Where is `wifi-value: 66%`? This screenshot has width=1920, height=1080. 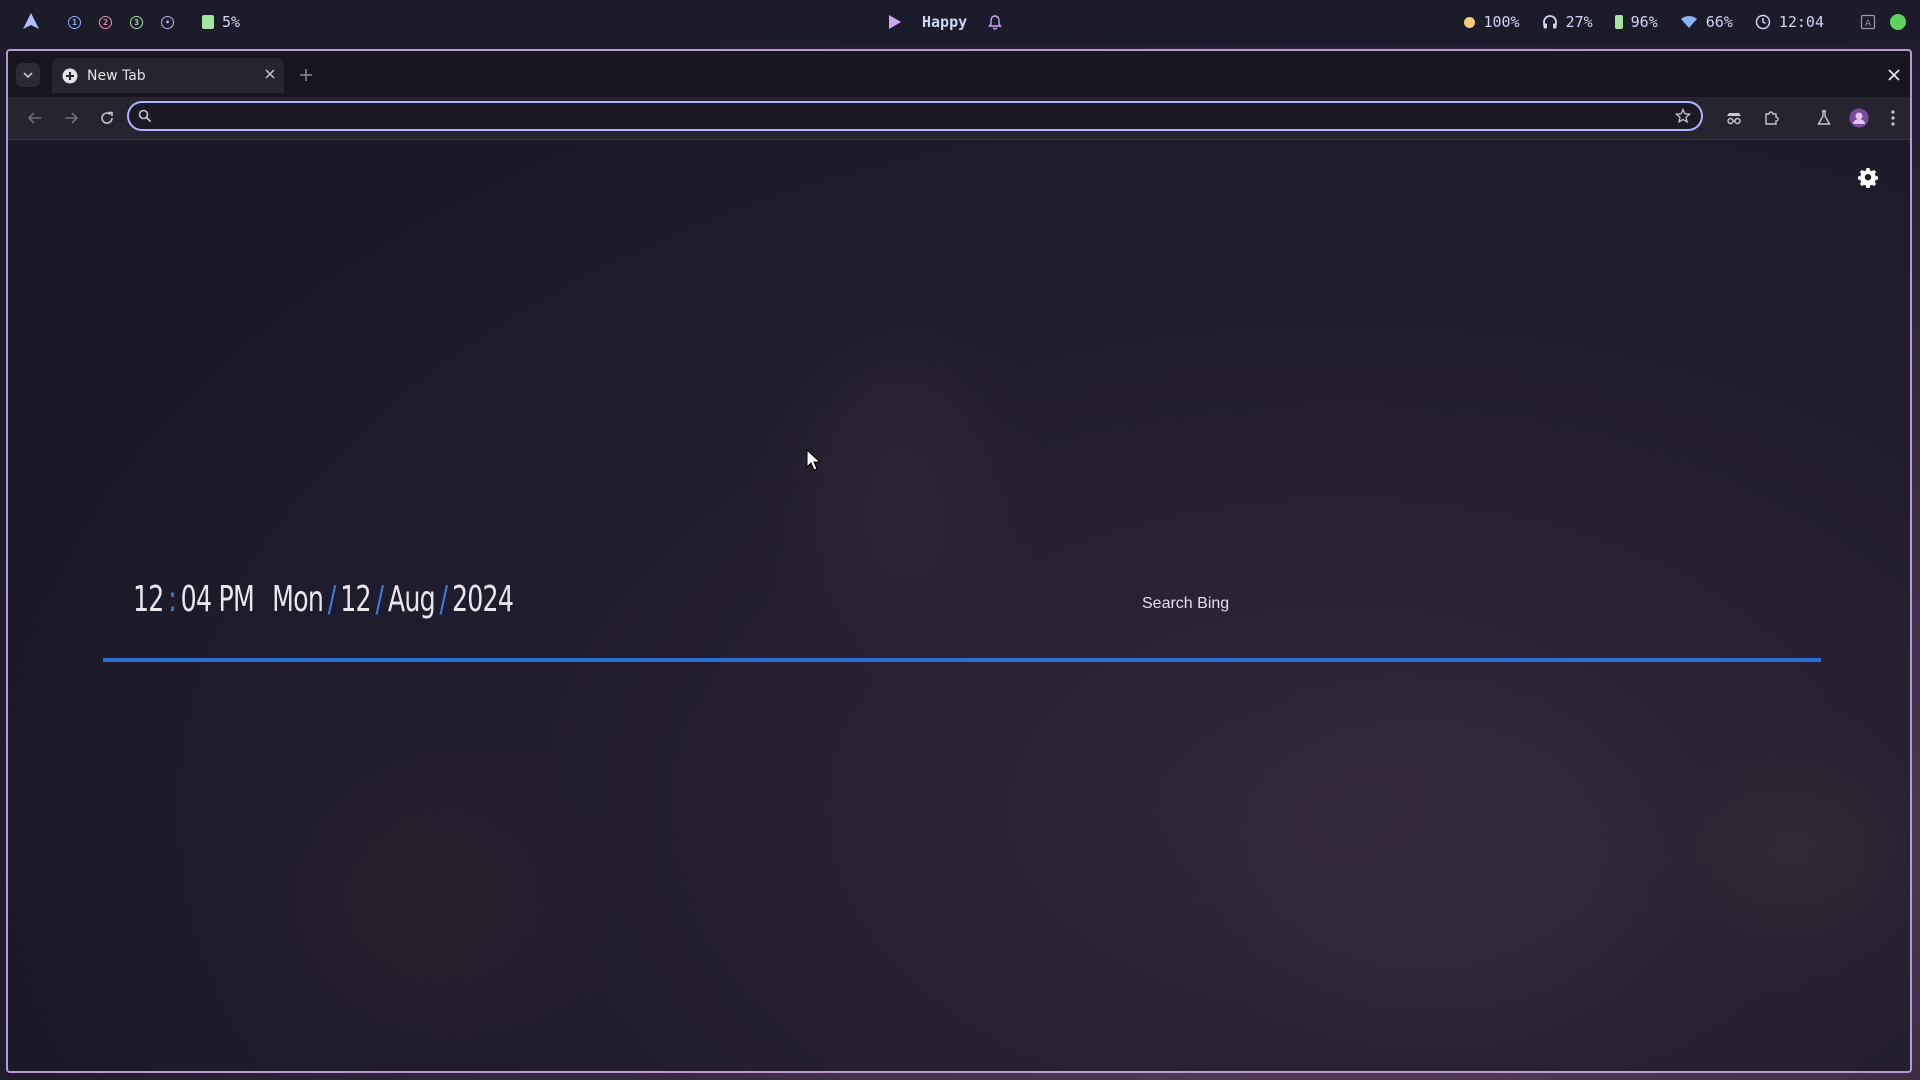
wifi-value: 66% is located at coordinates (1719, 22).